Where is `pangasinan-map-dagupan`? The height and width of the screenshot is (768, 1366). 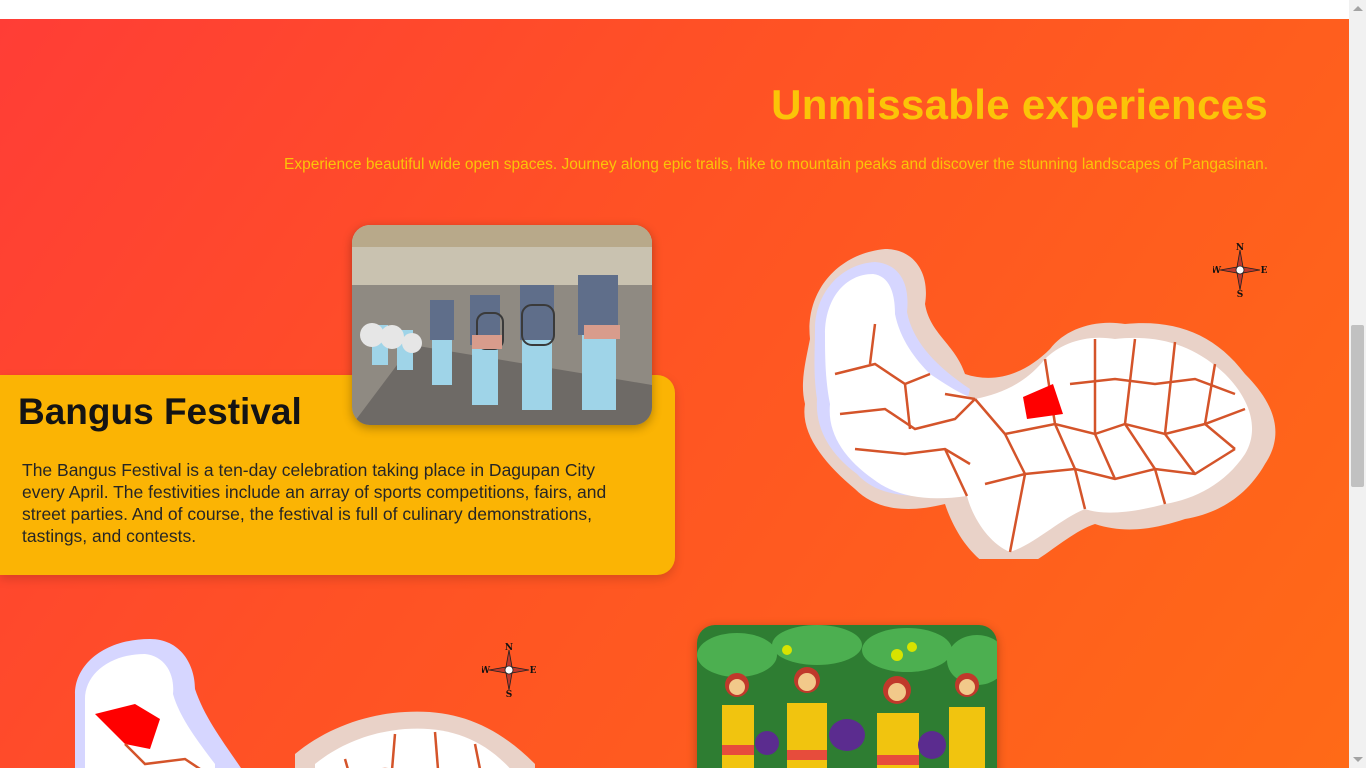 pangasinan-map-dagupan is located at coordinates (1039, 404).